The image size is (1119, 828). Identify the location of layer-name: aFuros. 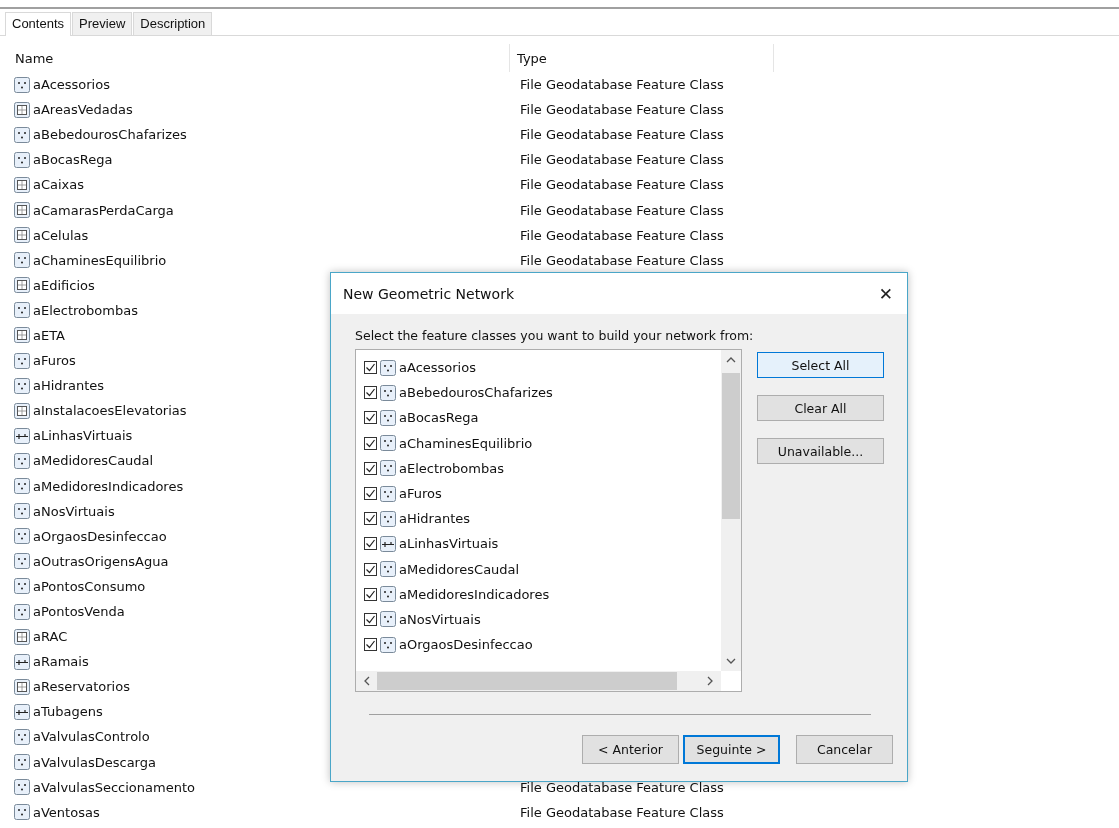
(54, 361).